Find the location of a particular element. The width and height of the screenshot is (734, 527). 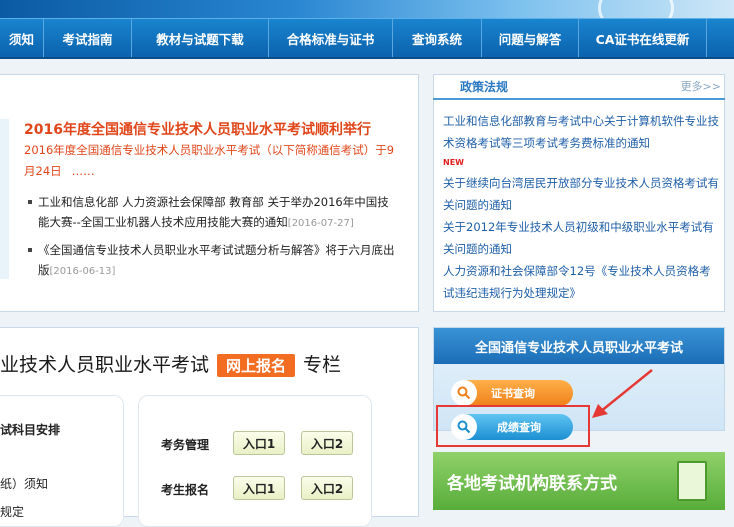

subjects-label: 试科目安排 is located at coordinates (30, 429).